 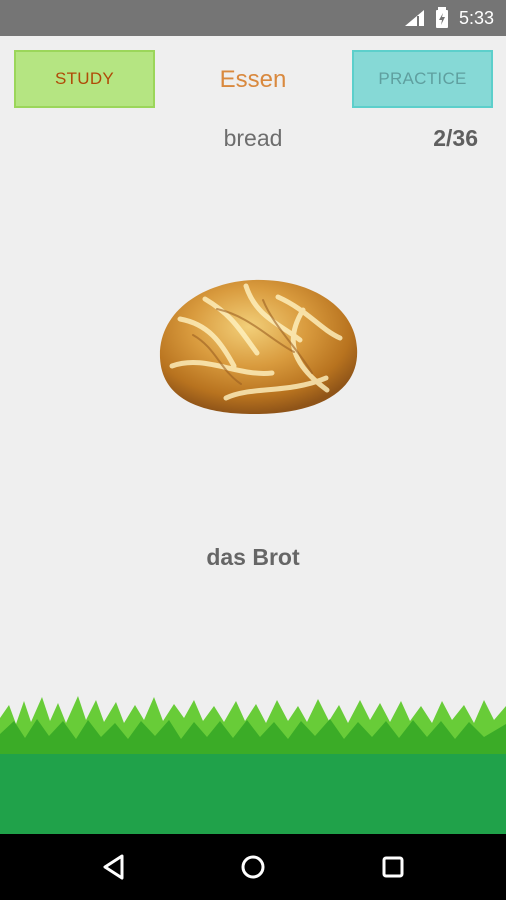 What do you see at coordinates (258, 347) in the screenshot?
I see `bread-loaf-image` at bounding box center [258, 347].